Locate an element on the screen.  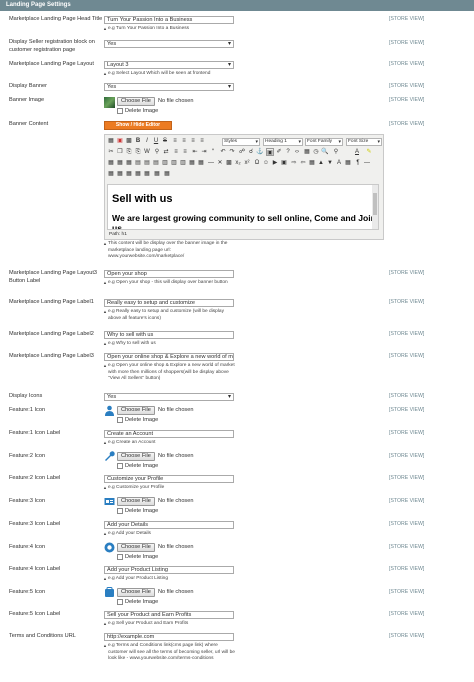
unlink-icon: ☌ is located at coordinates (251, 152).